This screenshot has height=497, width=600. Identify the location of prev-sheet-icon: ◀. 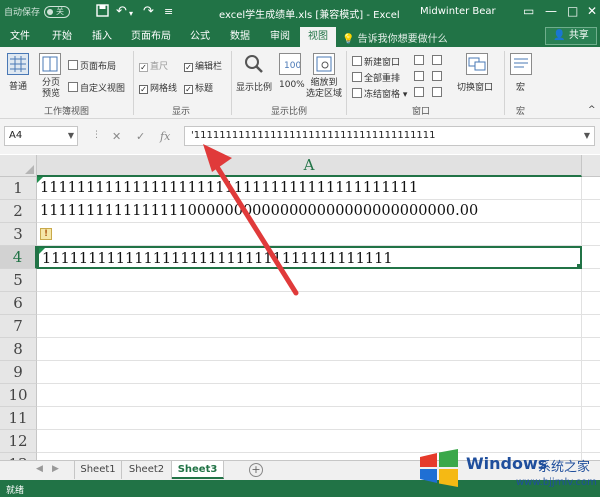
(39, 469).